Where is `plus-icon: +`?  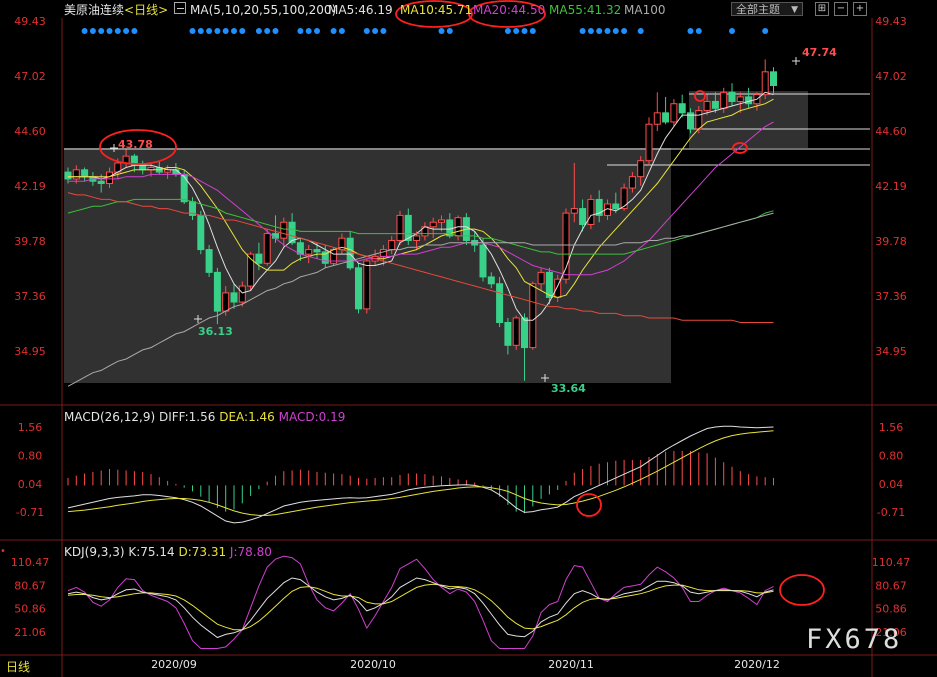 plus-icon: + is located at coordinates (860, 9).